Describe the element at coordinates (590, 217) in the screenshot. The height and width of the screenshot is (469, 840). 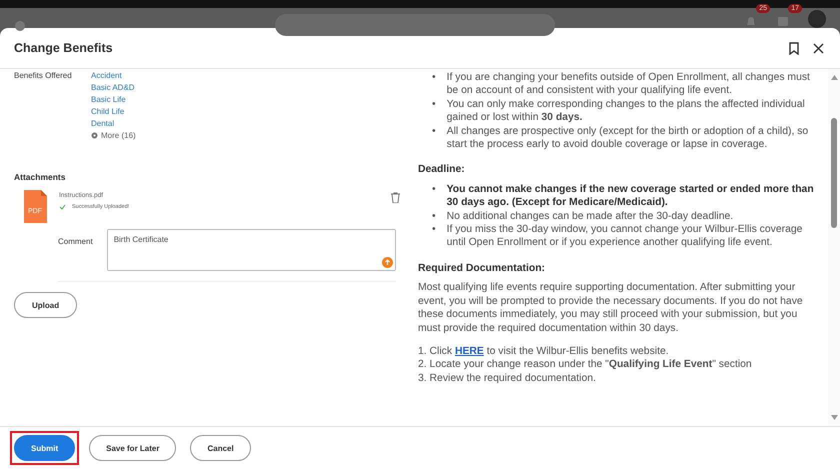
I see `bullet-text: No additional changes can be made after the 30-day deadline.` at that location.